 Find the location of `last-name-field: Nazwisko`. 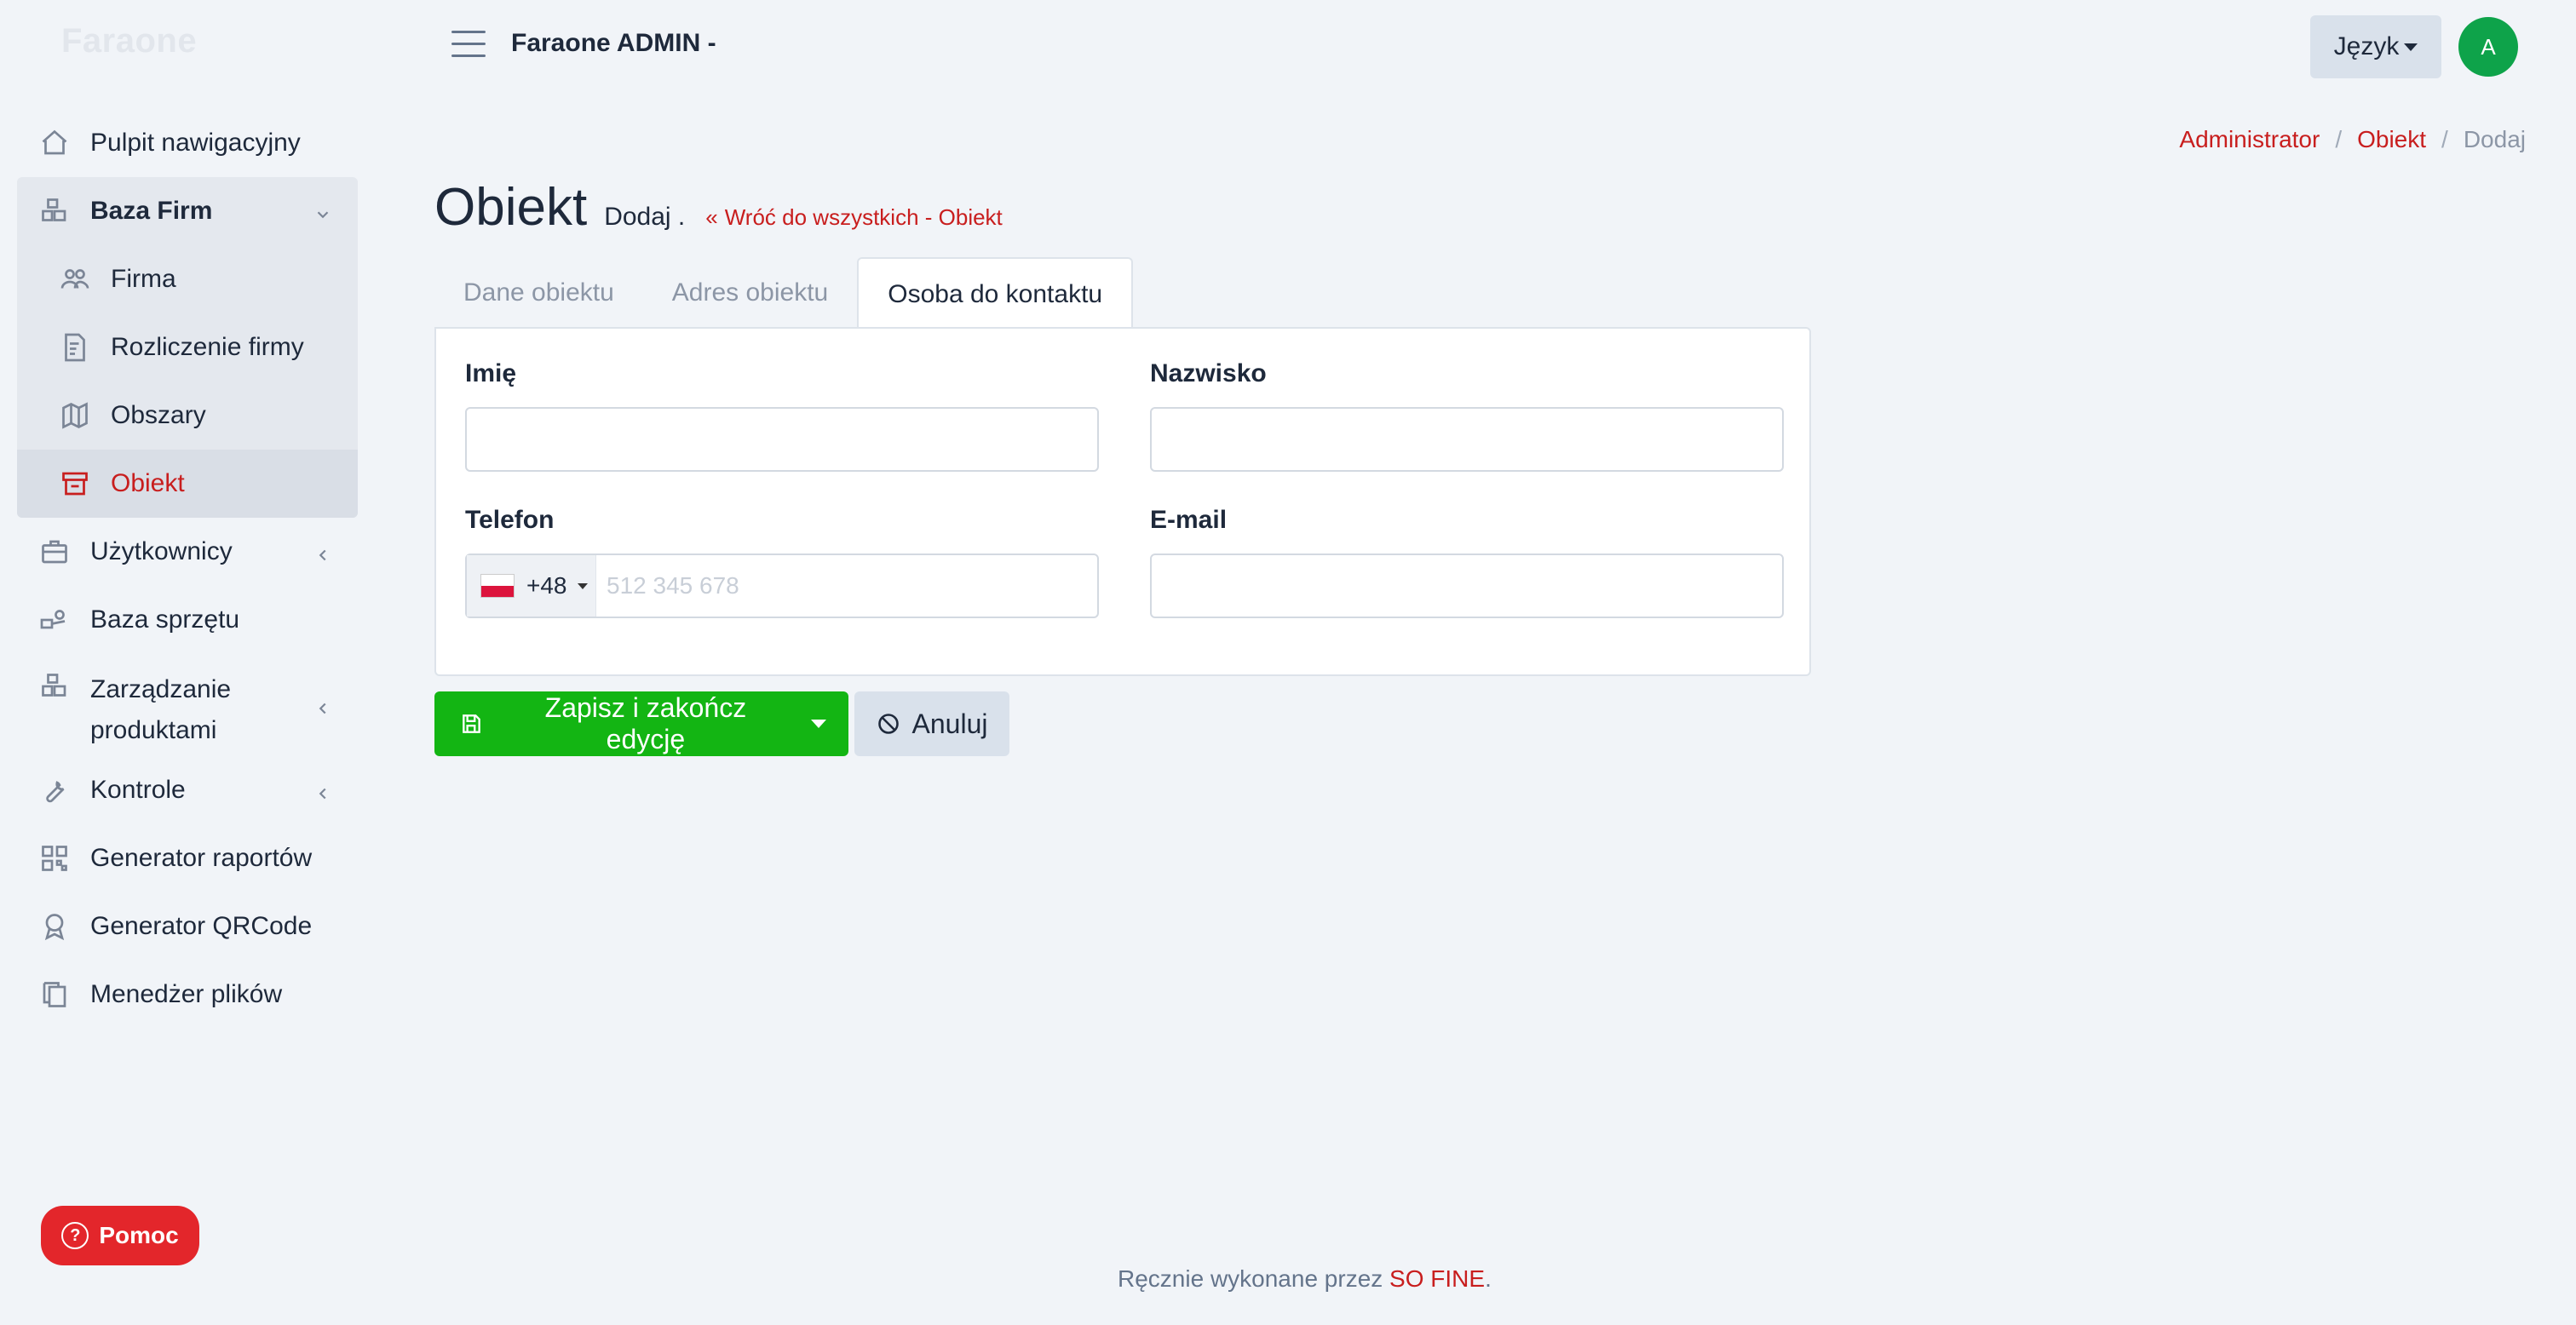

last-name-field: Nazwisko is located at coordinates (1467, 415).